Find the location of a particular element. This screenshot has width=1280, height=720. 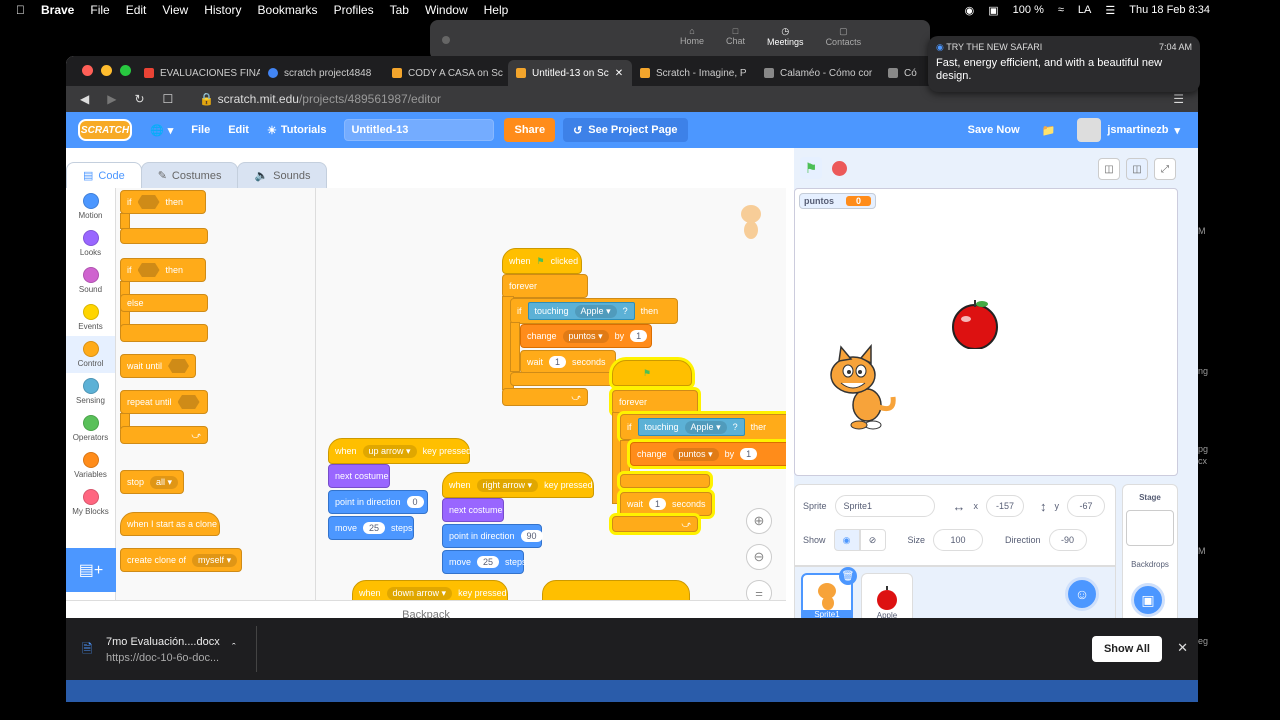

category-sensing: Sensing is located at coordinates (90, 391).